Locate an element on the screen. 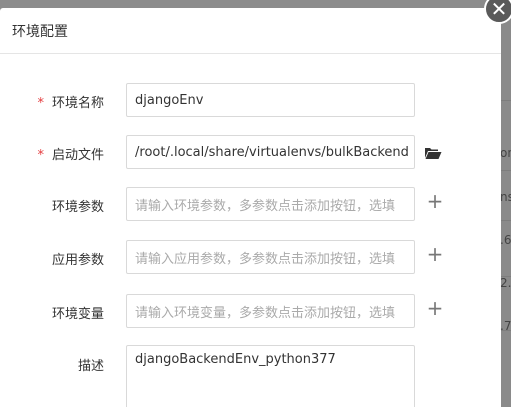 This screenshot has width=511, height=407. folder-open-icon is located at coordinates (433, 154).